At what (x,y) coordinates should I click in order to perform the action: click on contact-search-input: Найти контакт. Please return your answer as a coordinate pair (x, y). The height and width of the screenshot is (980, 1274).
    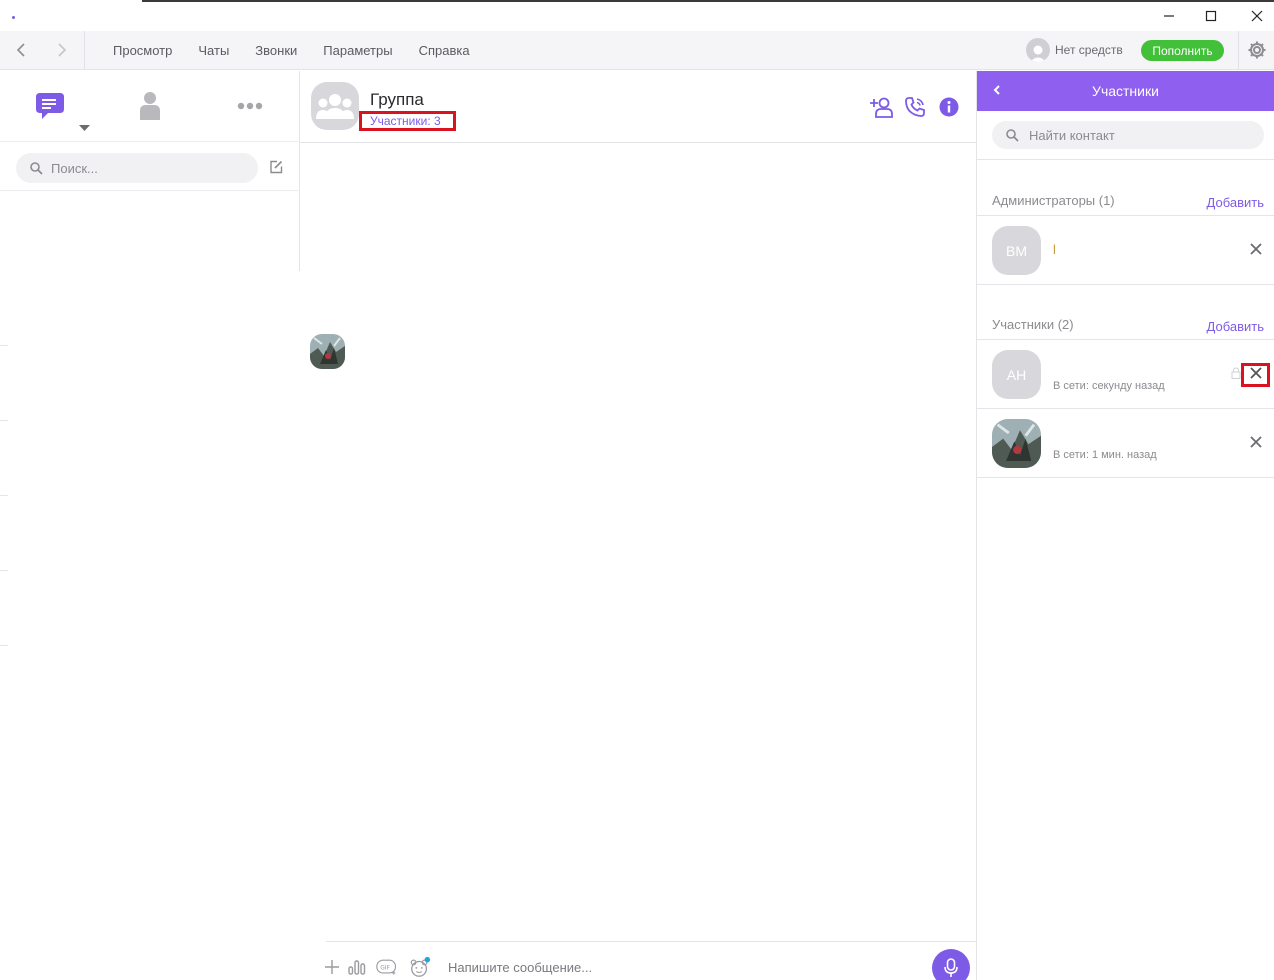
    Looking at the image, I should click on (1128, 135).